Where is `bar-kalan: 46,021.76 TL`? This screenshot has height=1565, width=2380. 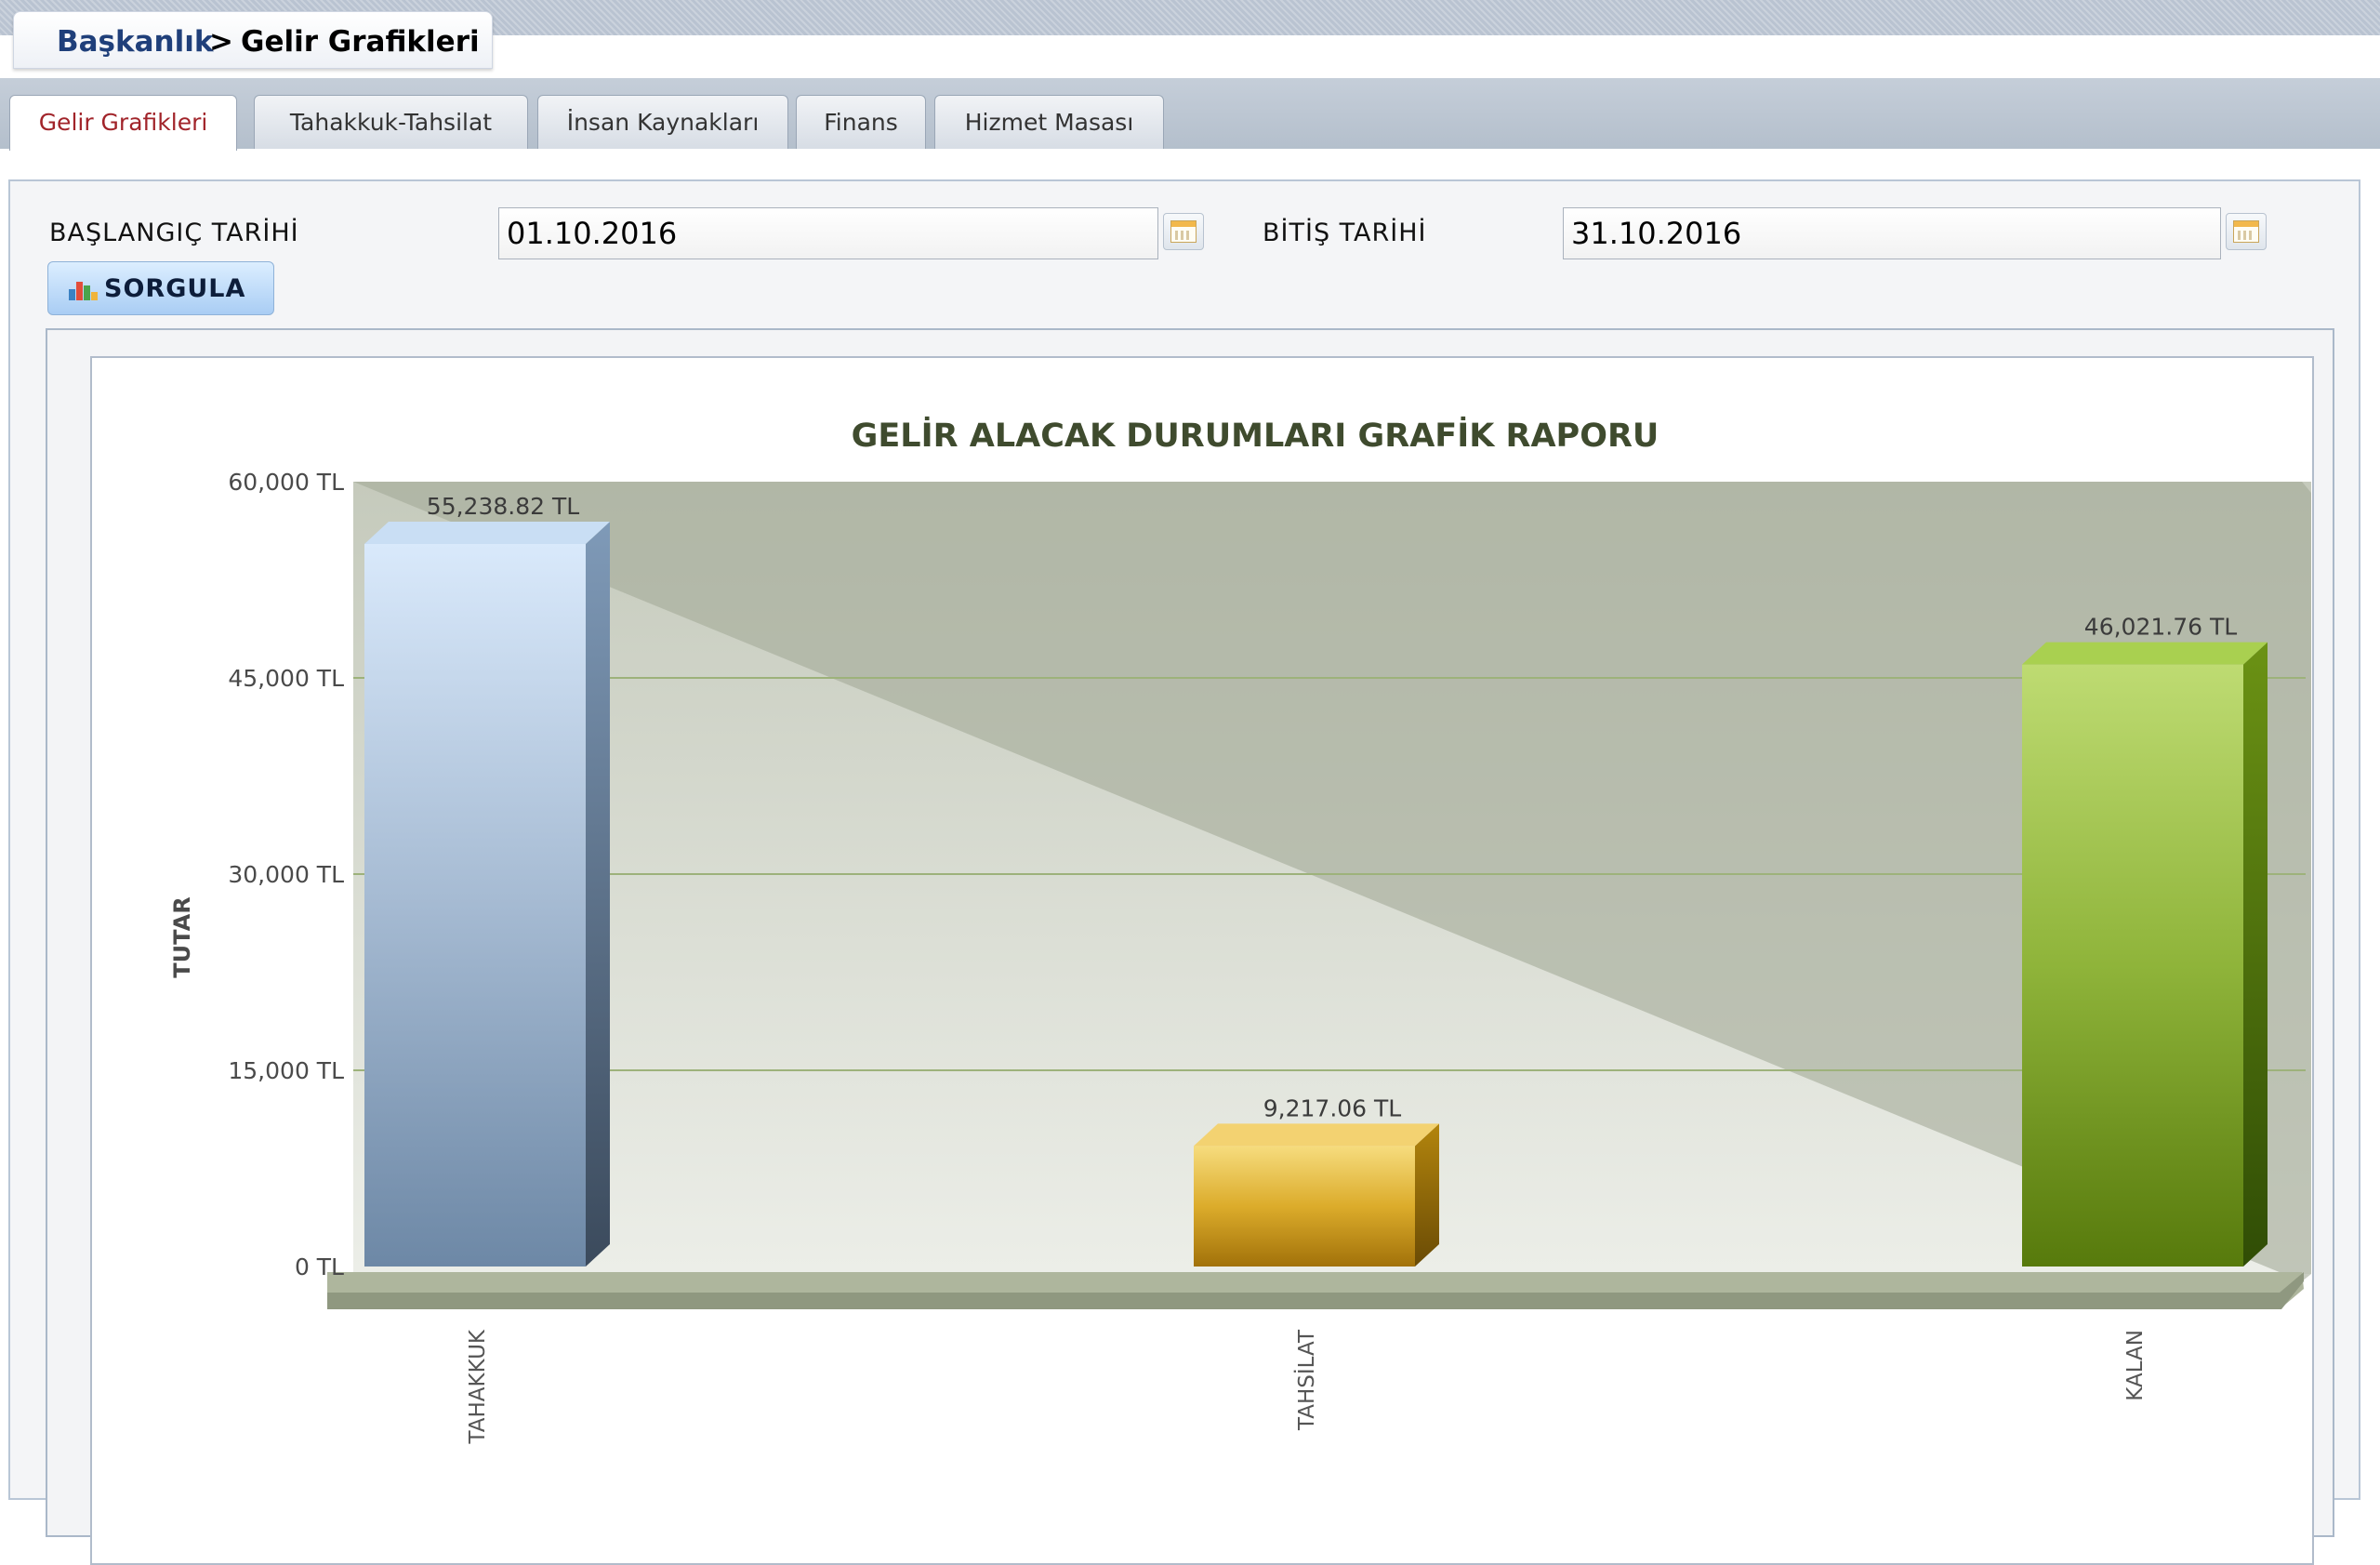 bar-kalan: 46,021.76 TL is located at coordinates (2145, 940).